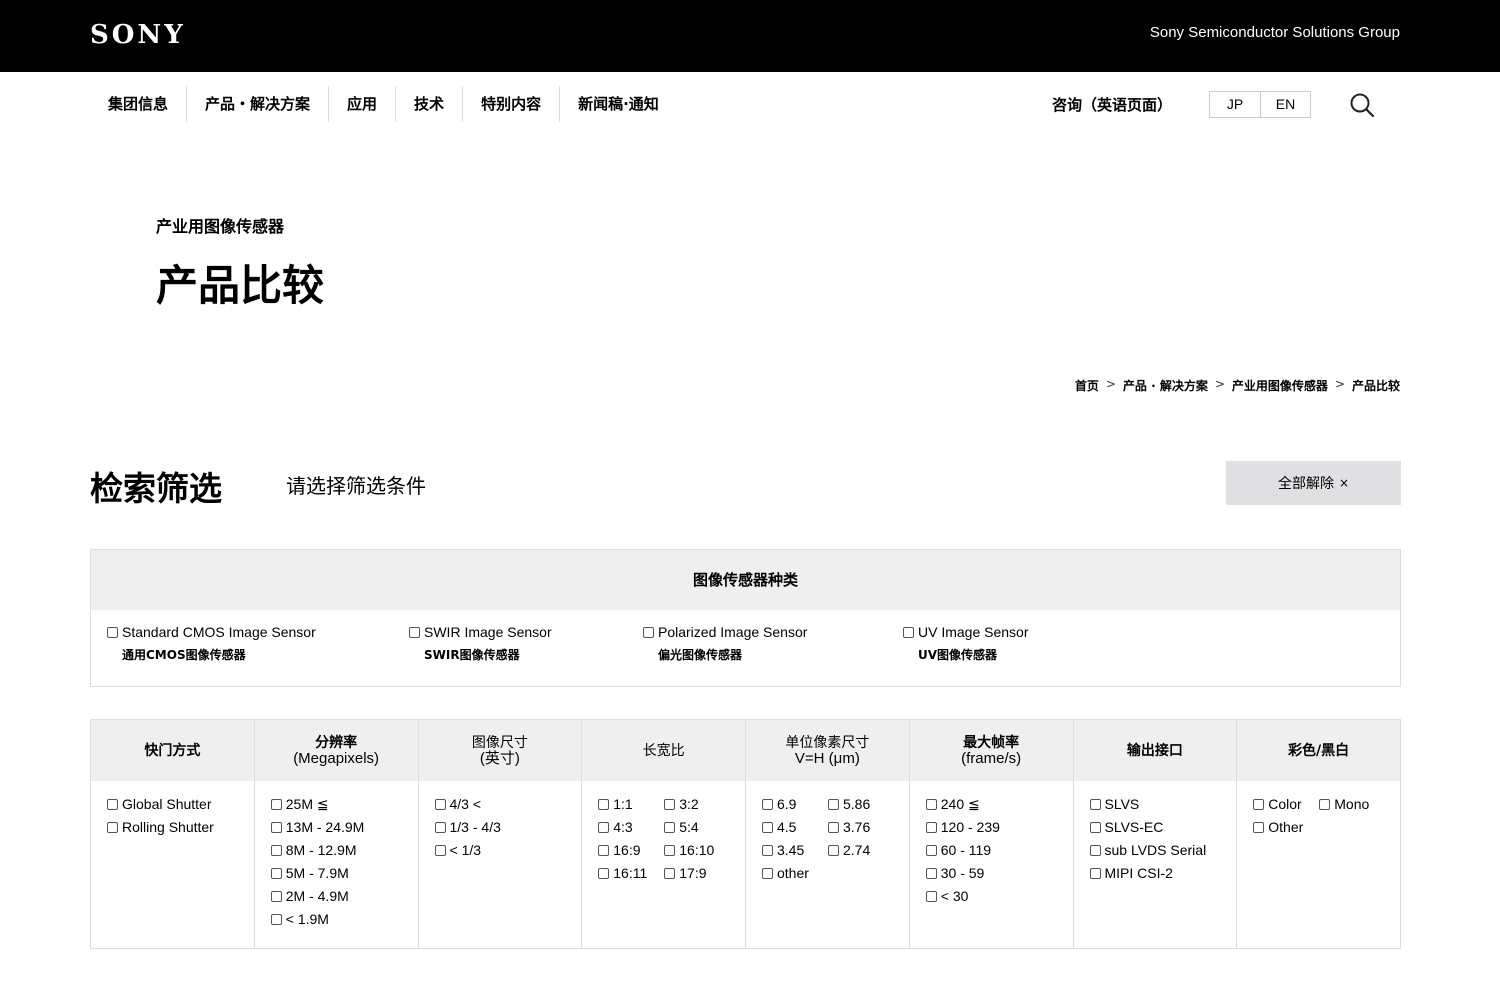  What do you see at coordinates (1235, 104) in the screenshot?
I see `lang-jp-button: JP` at bounding box center [1235, 104].